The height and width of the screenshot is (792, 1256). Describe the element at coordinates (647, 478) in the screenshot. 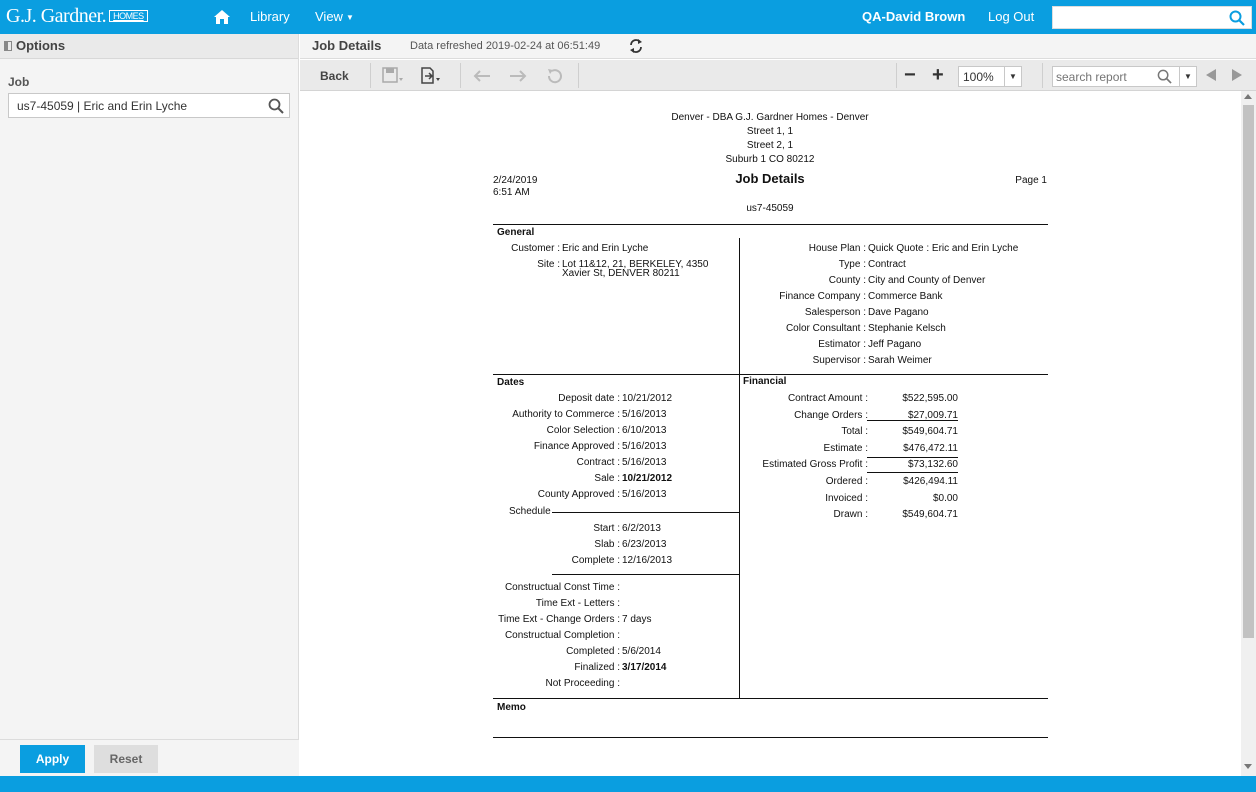

I see `date-field-value: 10/21/2012` at that location.